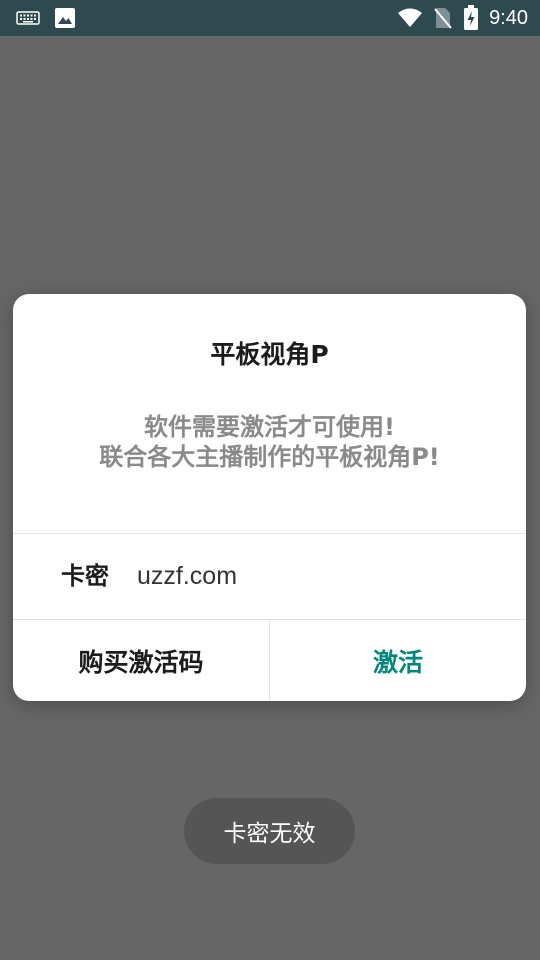 This screenshot has width=540, height=960. What do you see at coordinates (269, 457) in the screenshot?
I see `dialog-message-line-2: 联合各大主播制作的平板视角P!` at bounding box center [269, 457].